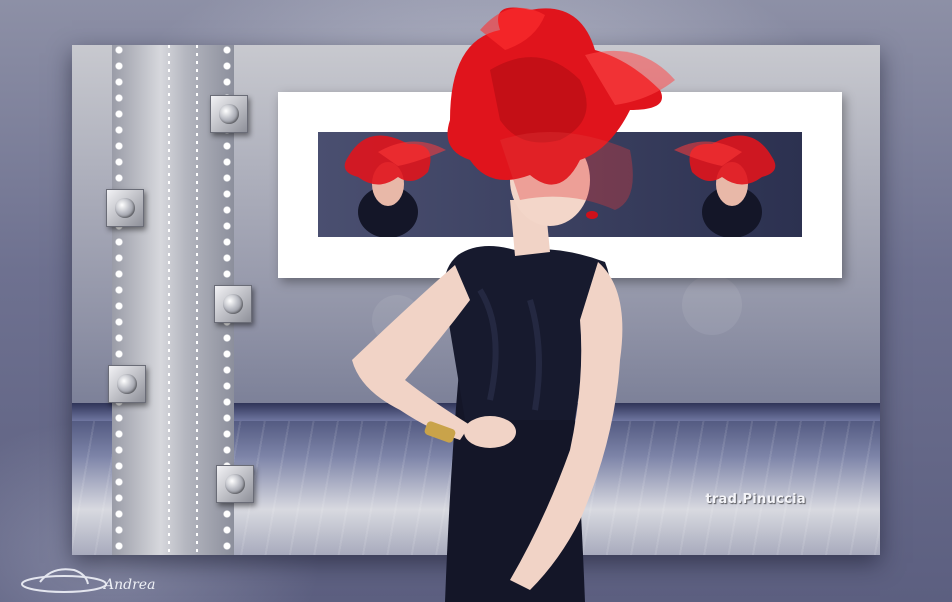 The image size is (952, 602). Describe the element at coordinates (755, 499) in the screenshot. I see `translator-watermark: trad.Pinuccia` at that location.